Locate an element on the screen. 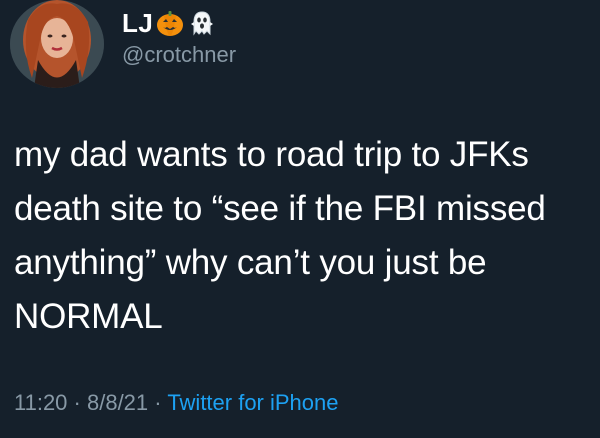  avatar-image is located at coordinates (57, 44).